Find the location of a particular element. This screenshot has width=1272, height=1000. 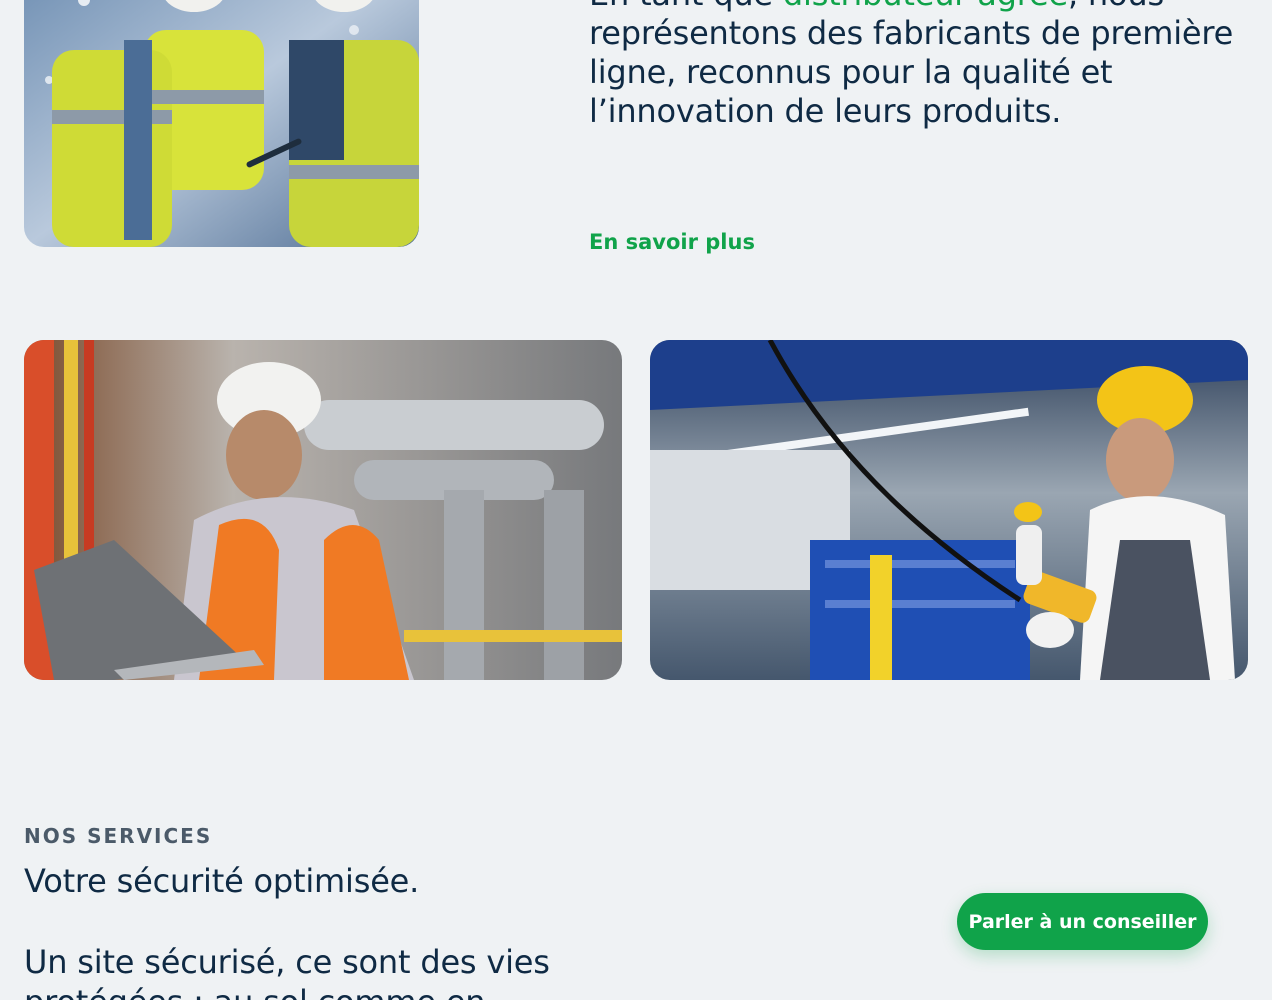

intro-text-accent: distributeur agréé is located at coordinates (925, 6).